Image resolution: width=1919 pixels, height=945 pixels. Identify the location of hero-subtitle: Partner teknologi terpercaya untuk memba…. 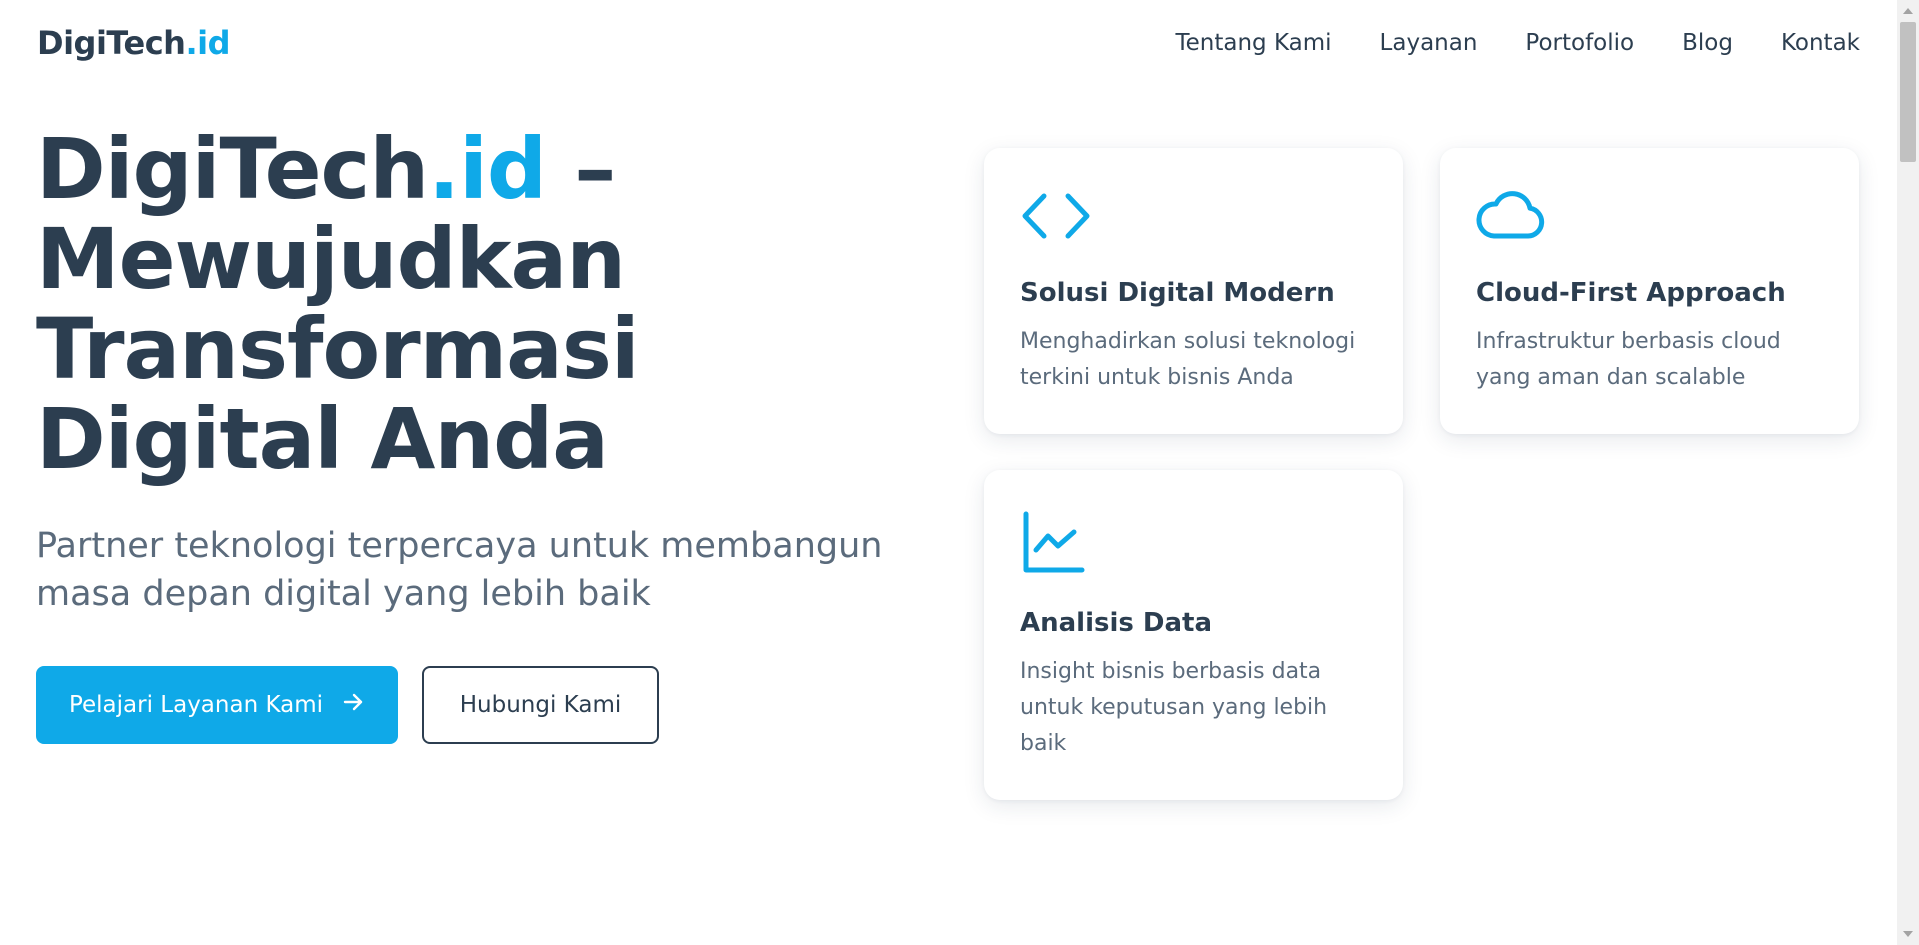
(459, 570).